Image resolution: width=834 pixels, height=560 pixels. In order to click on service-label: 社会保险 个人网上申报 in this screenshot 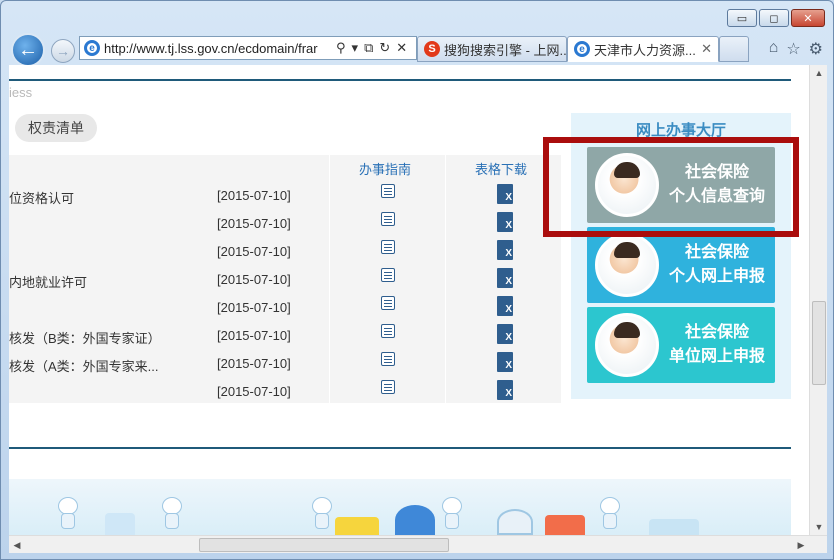, I will do `click(717, 265)`.